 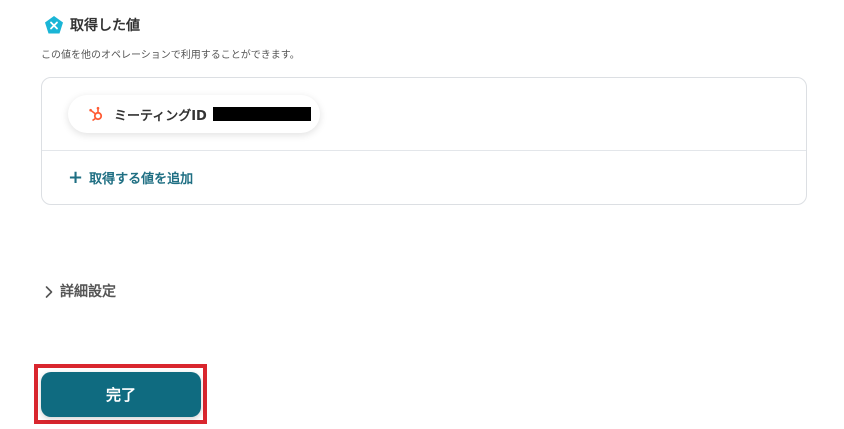 I want to click on add-value-label: 取得する値を追加, so click(x=141, y=179).